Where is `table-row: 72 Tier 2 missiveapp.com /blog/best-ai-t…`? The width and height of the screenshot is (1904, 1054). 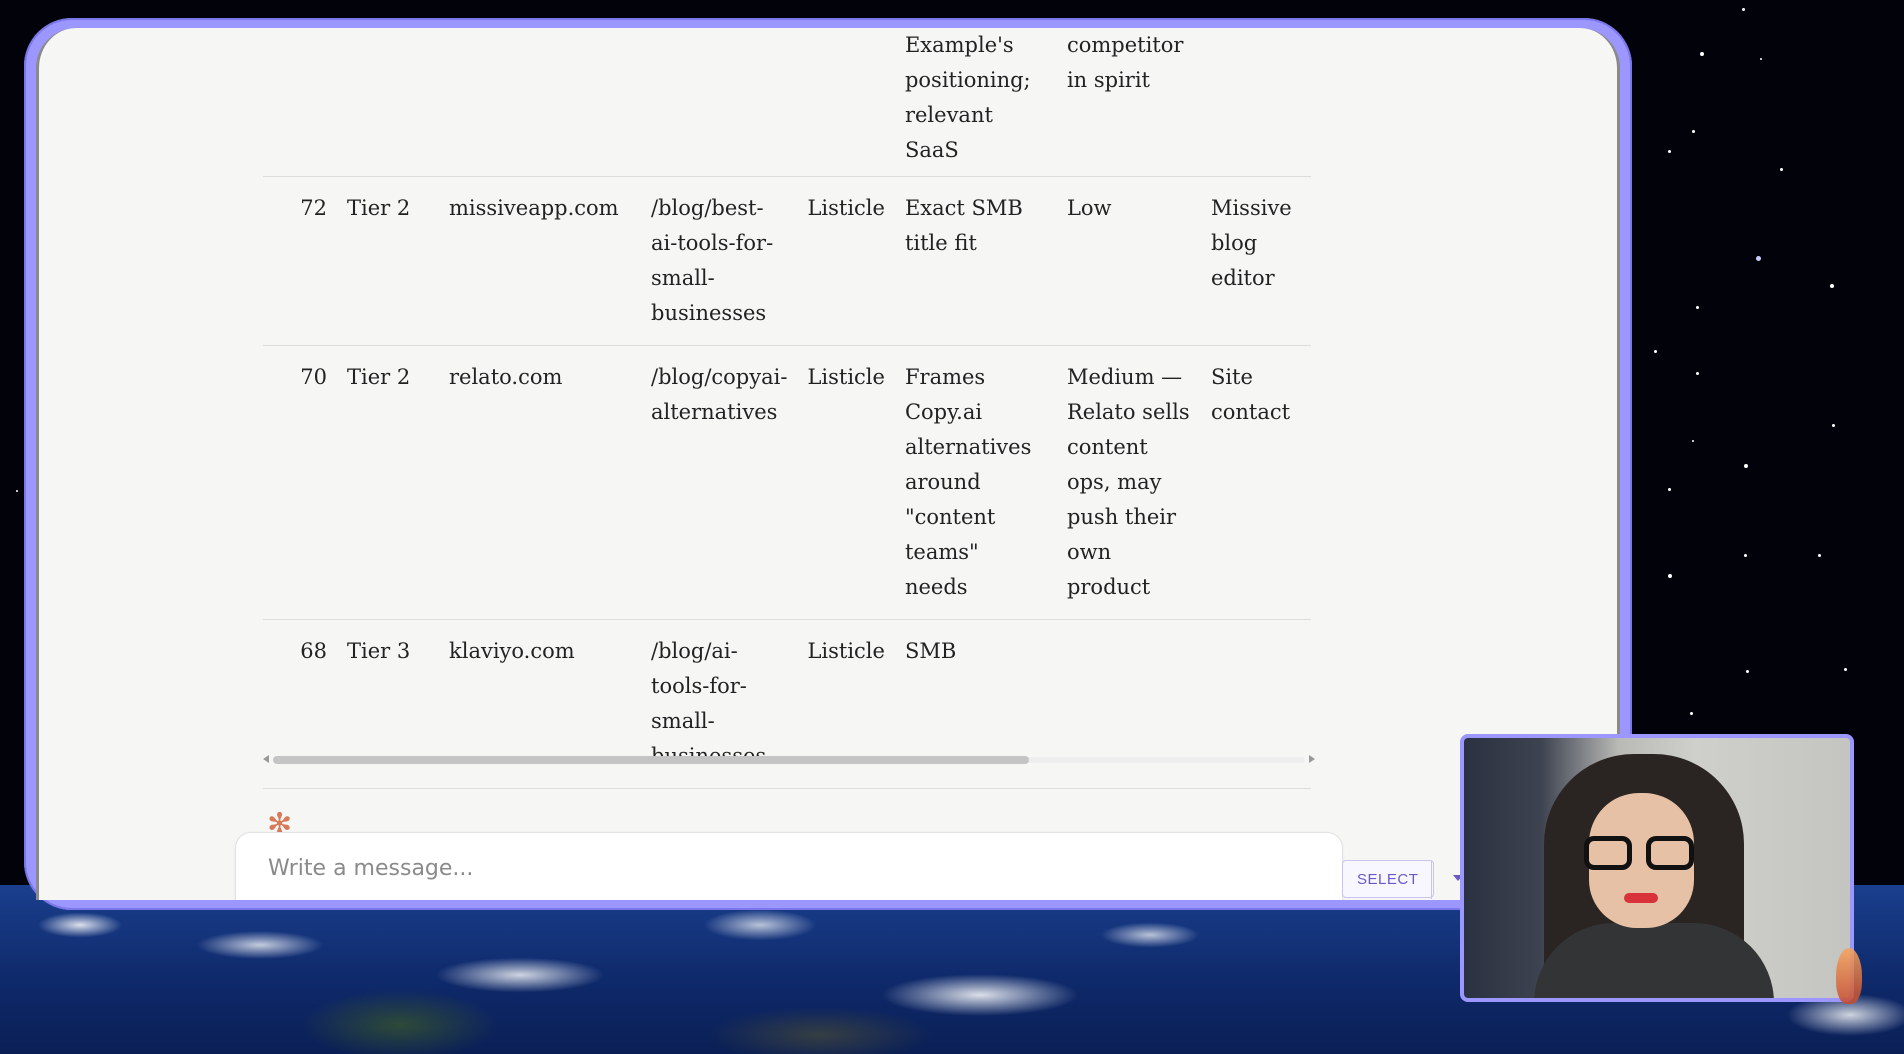 table-row: 72 Tier 2 missiveapp.com /blog/best-ai-t… is located at coordinates (787, 261).